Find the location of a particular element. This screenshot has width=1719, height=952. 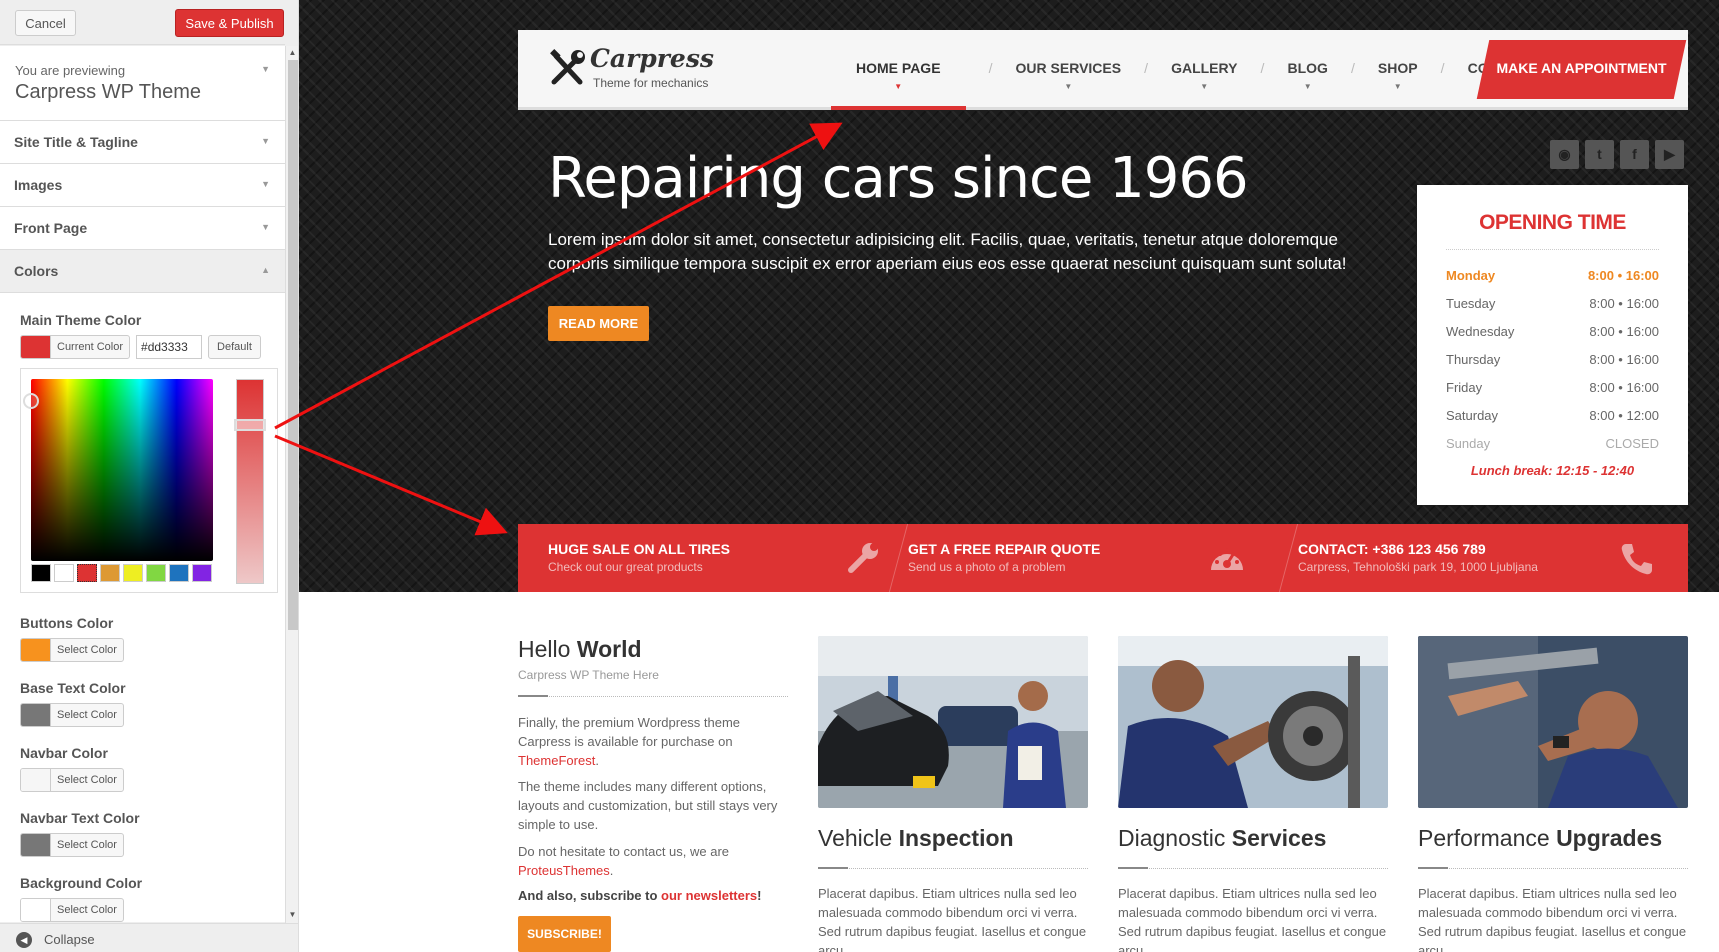

rss-icon: ◉ is located at coordinates (1564, 154).